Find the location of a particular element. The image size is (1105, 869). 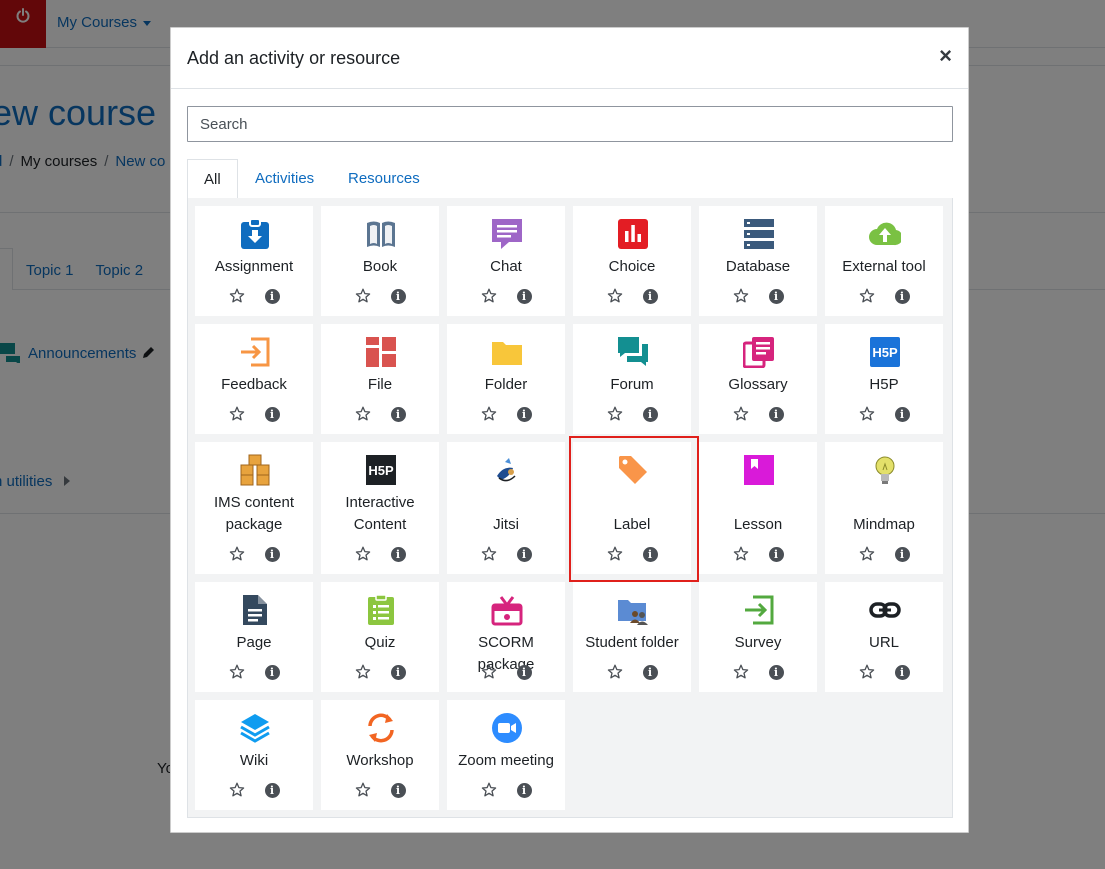

external-tool-icon is located at coordinates (885, 234).